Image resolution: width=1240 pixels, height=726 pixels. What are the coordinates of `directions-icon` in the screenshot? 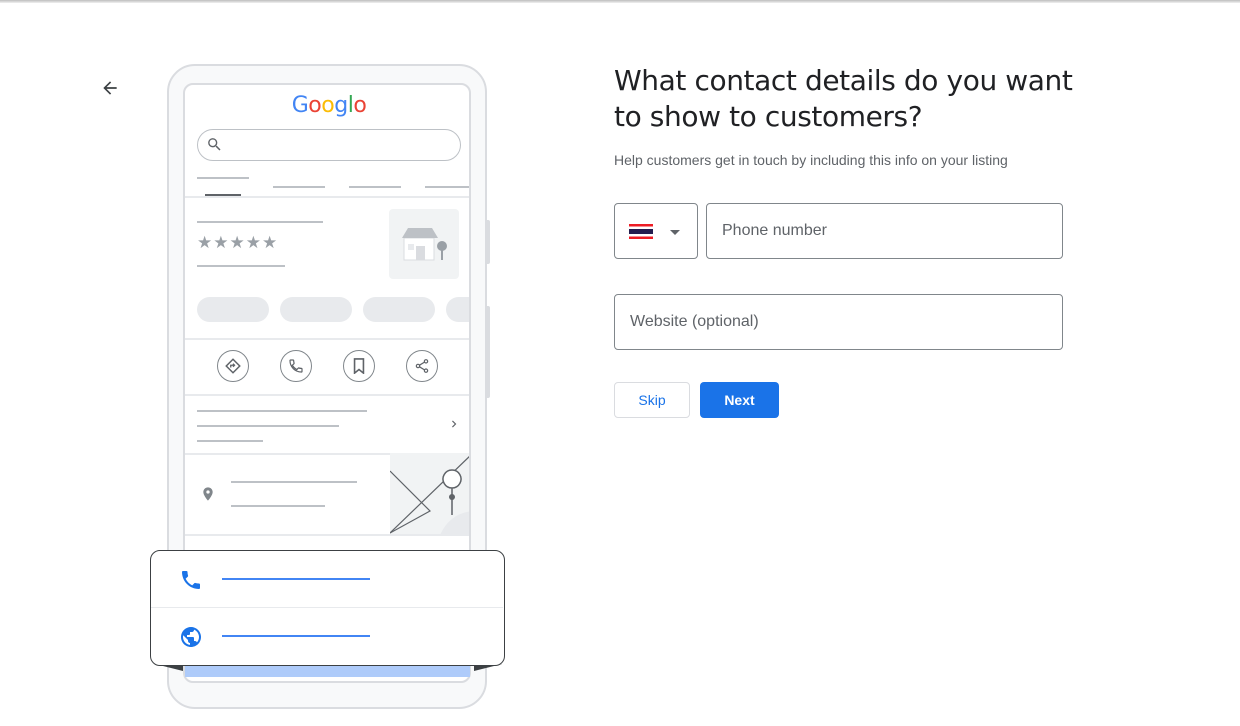 It's located at (233, 366).